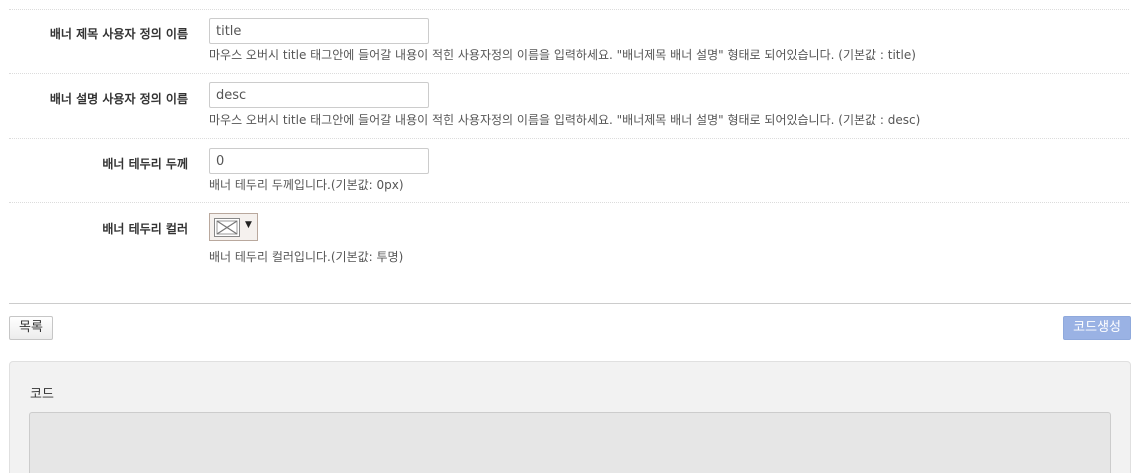 The width and height of the screenshot is (1137, 473). I want to click on form-row-border-width: 배너 테두리 두께 배너 테두리 두께입니다.(기본값: 0px), so click(569, 170).